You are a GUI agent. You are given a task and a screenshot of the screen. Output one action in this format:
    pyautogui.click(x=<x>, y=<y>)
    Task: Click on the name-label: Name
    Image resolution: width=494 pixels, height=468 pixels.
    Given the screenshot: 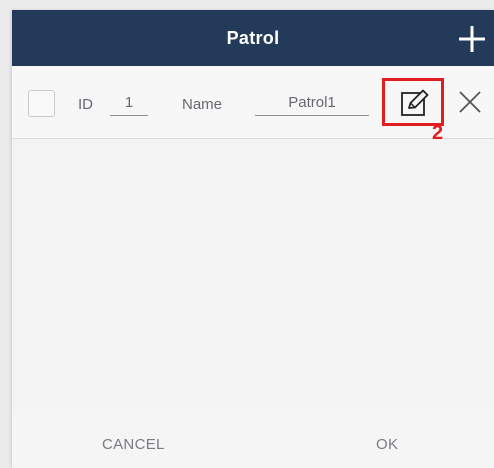 What is the action you would take?
    pyautogui.click(x=202, y=104)
    